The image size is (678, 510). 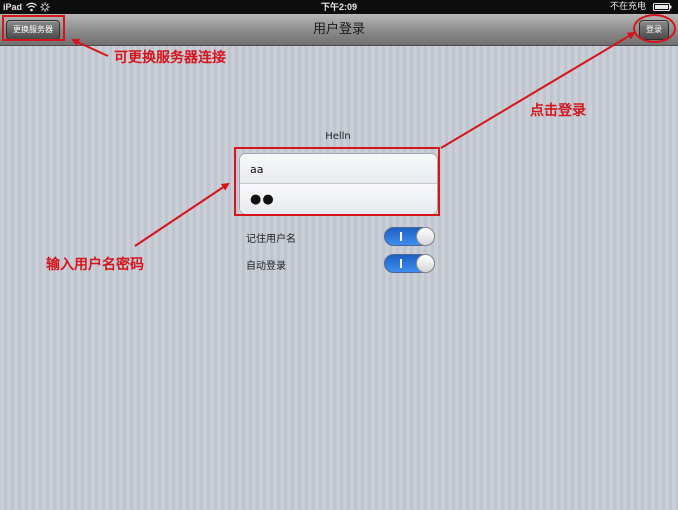 I want to click on arrow-to-credentials, so click(x=182, y=214).